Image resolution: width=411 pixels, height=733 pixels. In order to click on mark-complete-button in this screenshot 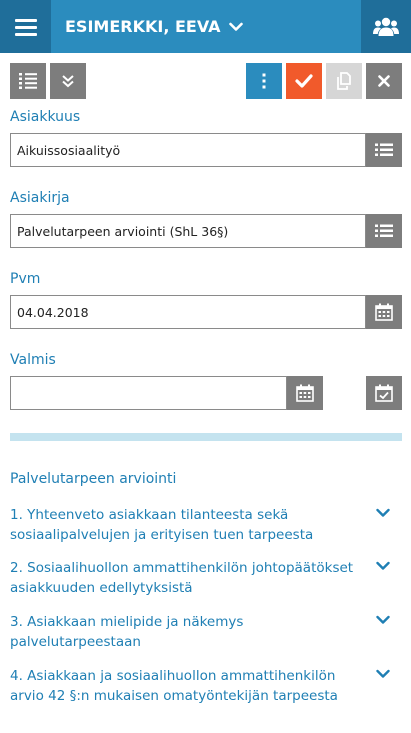, I will do `click(384, 393)`.